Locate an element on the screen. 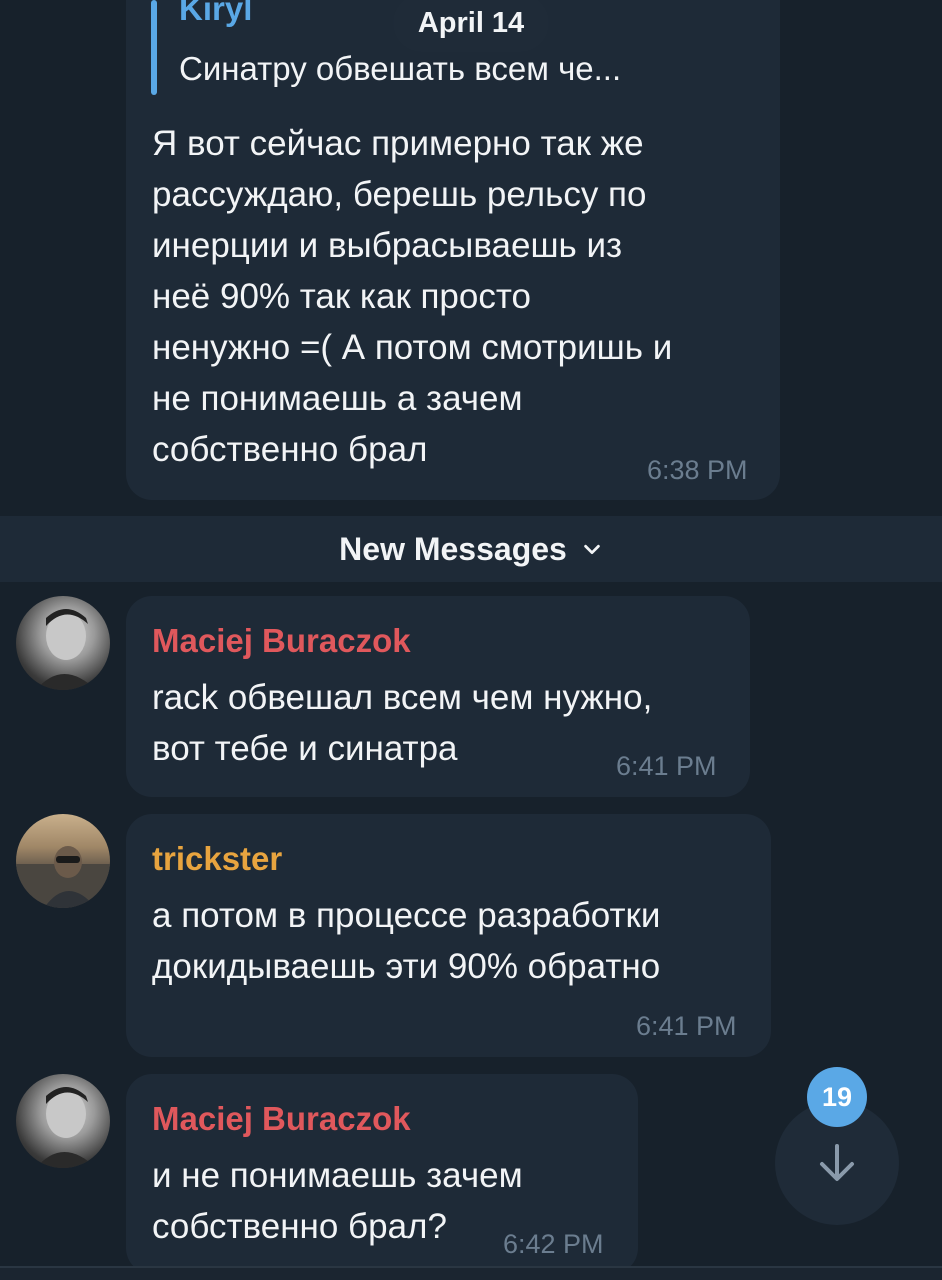 Image resolution: width=942 pixels, height=1280 pixels. sender-name: trickster is located at coordinates (217, 859).